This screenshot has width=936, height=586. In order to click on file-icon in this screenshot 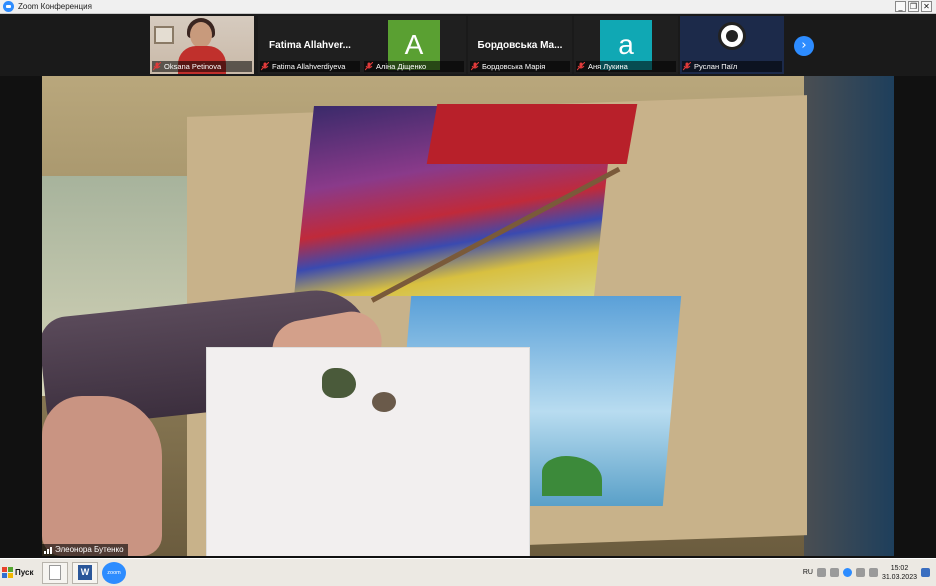, I will do `click(55, 572)`.